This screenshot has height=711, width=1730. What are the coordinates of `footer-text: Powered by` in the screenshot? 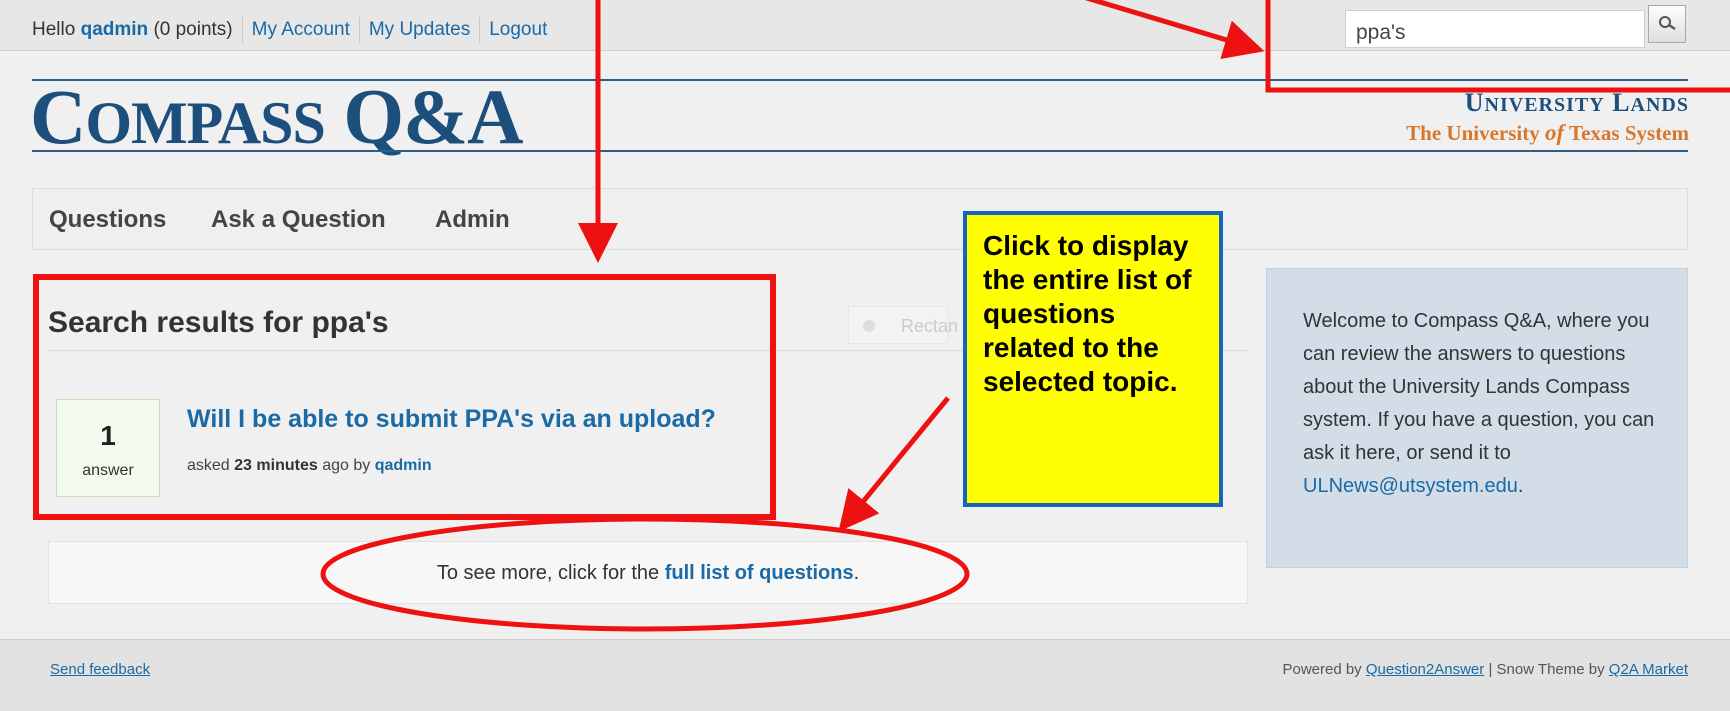 It's located at (1322, 669).